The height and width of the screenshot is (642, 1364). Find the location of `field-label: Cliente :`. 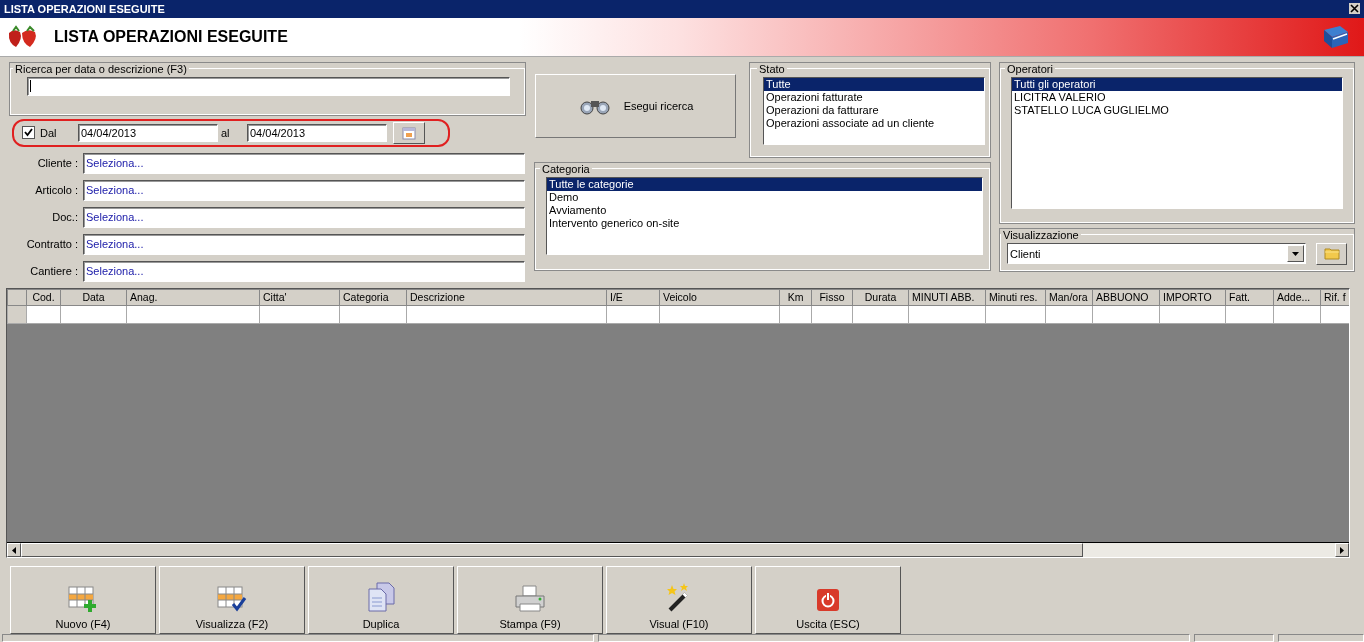

field-label: Cliente : is located at coordinates (57, 163).